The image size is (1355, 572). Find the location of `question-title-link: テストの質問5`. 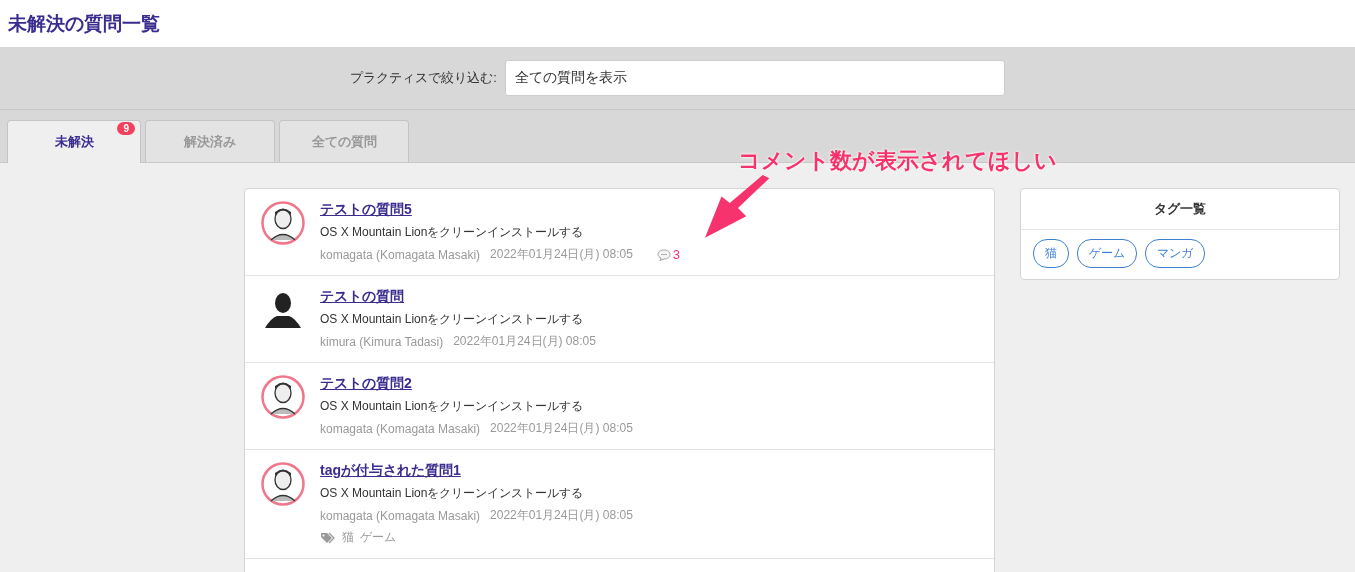

question-title-link: テストの質問5 is located at coordinates (500, 210).